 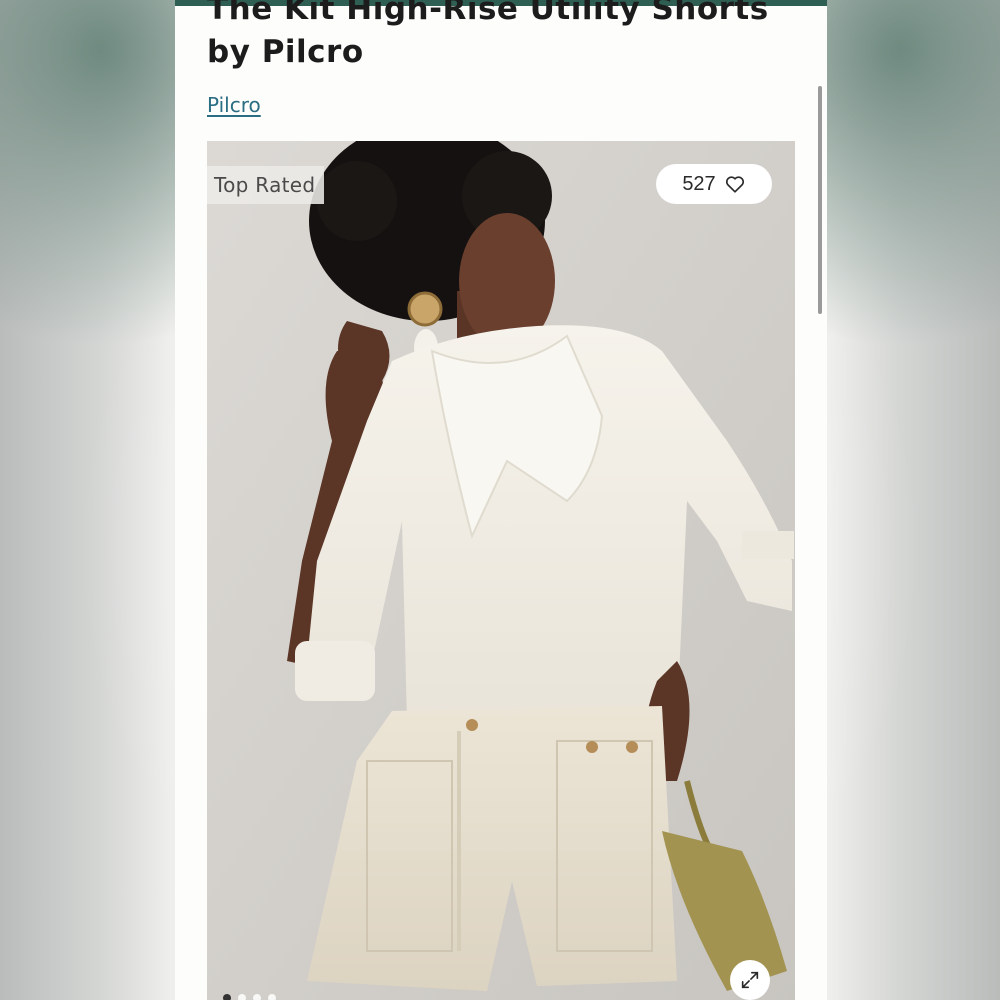 I want to click on brand-link: Pilcro, so click(x=234, y=105).